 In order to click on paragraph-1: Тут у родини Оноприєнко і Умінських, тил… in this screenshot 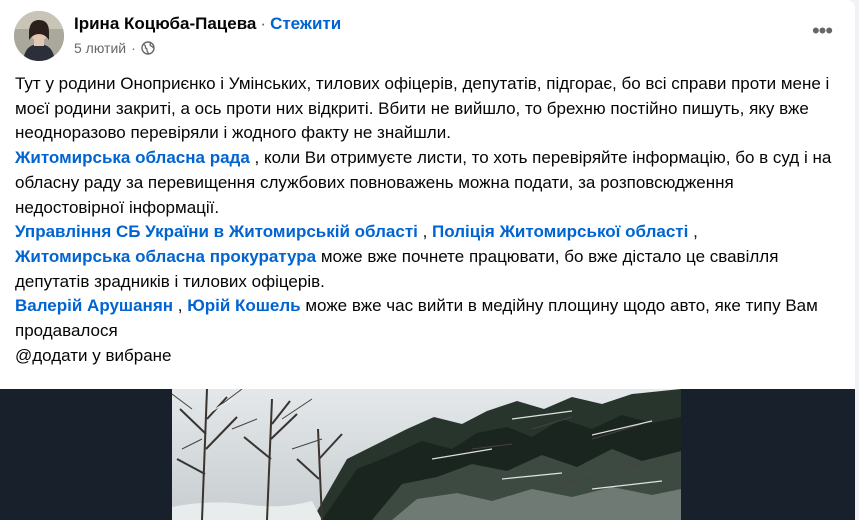, I will do `click(422, 108)`.